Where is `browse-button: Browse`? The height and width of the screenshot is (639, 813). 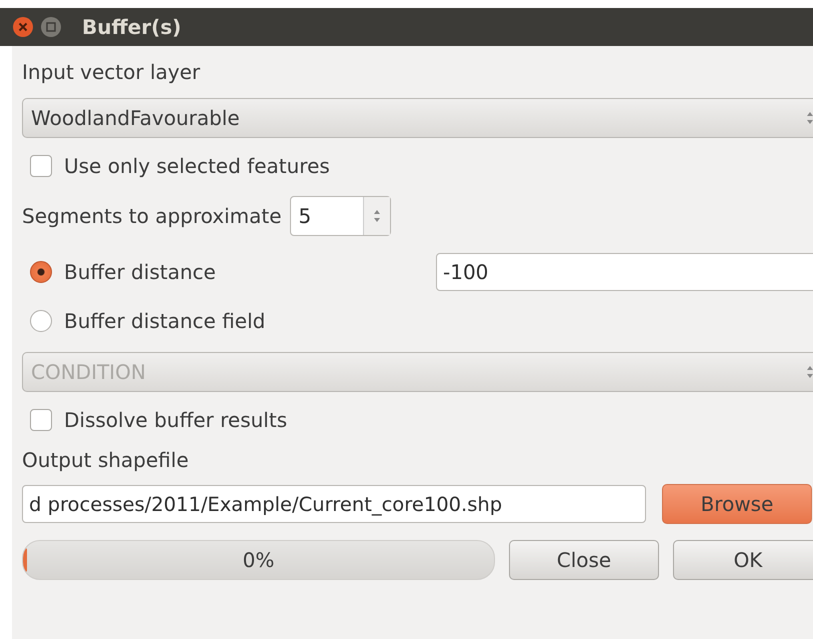
browse-button: Browse is located at coordinates (737, 504).